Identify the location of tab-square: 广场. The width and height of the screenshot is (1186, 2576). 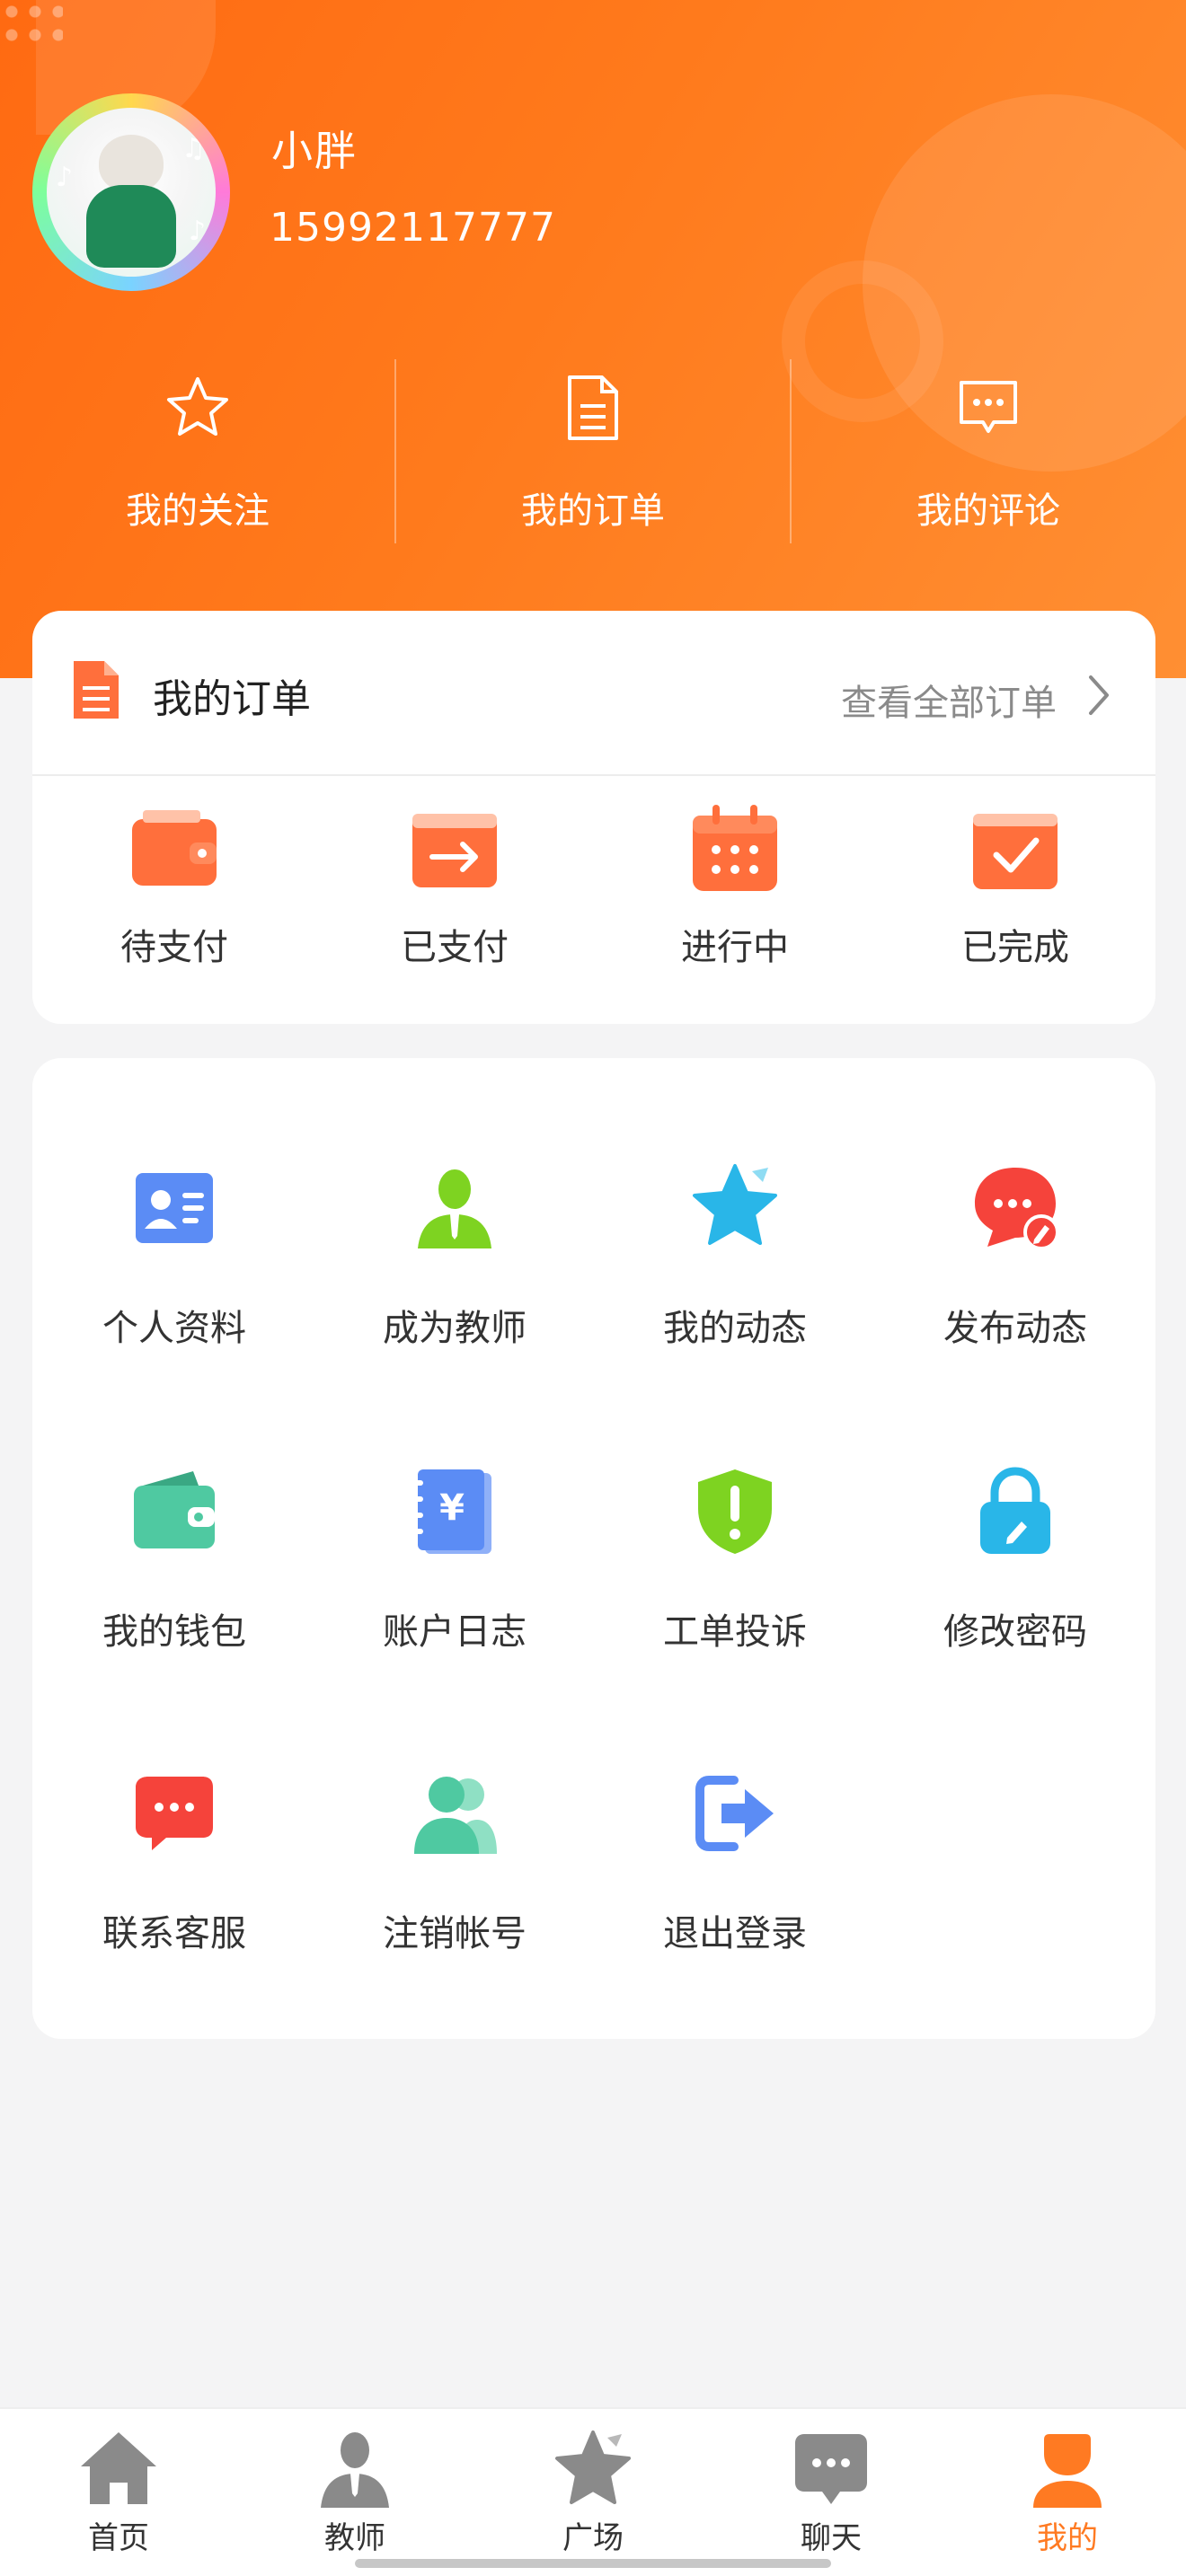
(593, 2492).